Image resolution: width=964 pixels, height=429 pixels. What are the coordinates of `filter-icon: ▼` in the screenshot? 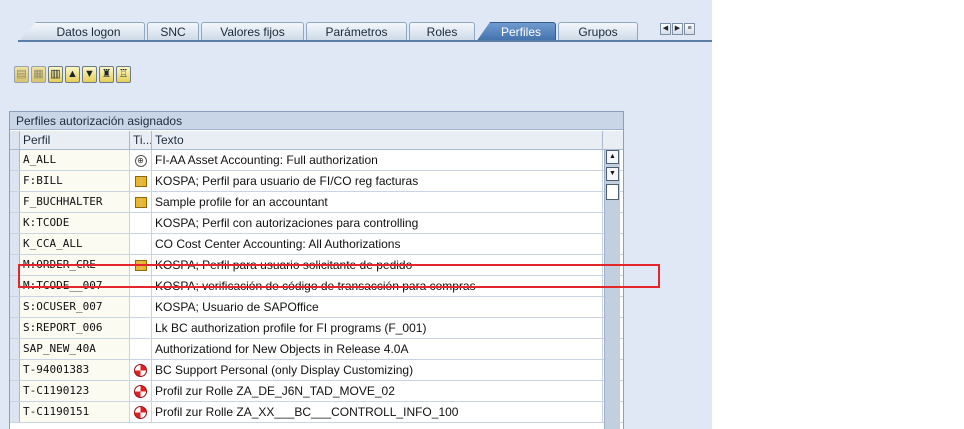 It's located at (89, 74).